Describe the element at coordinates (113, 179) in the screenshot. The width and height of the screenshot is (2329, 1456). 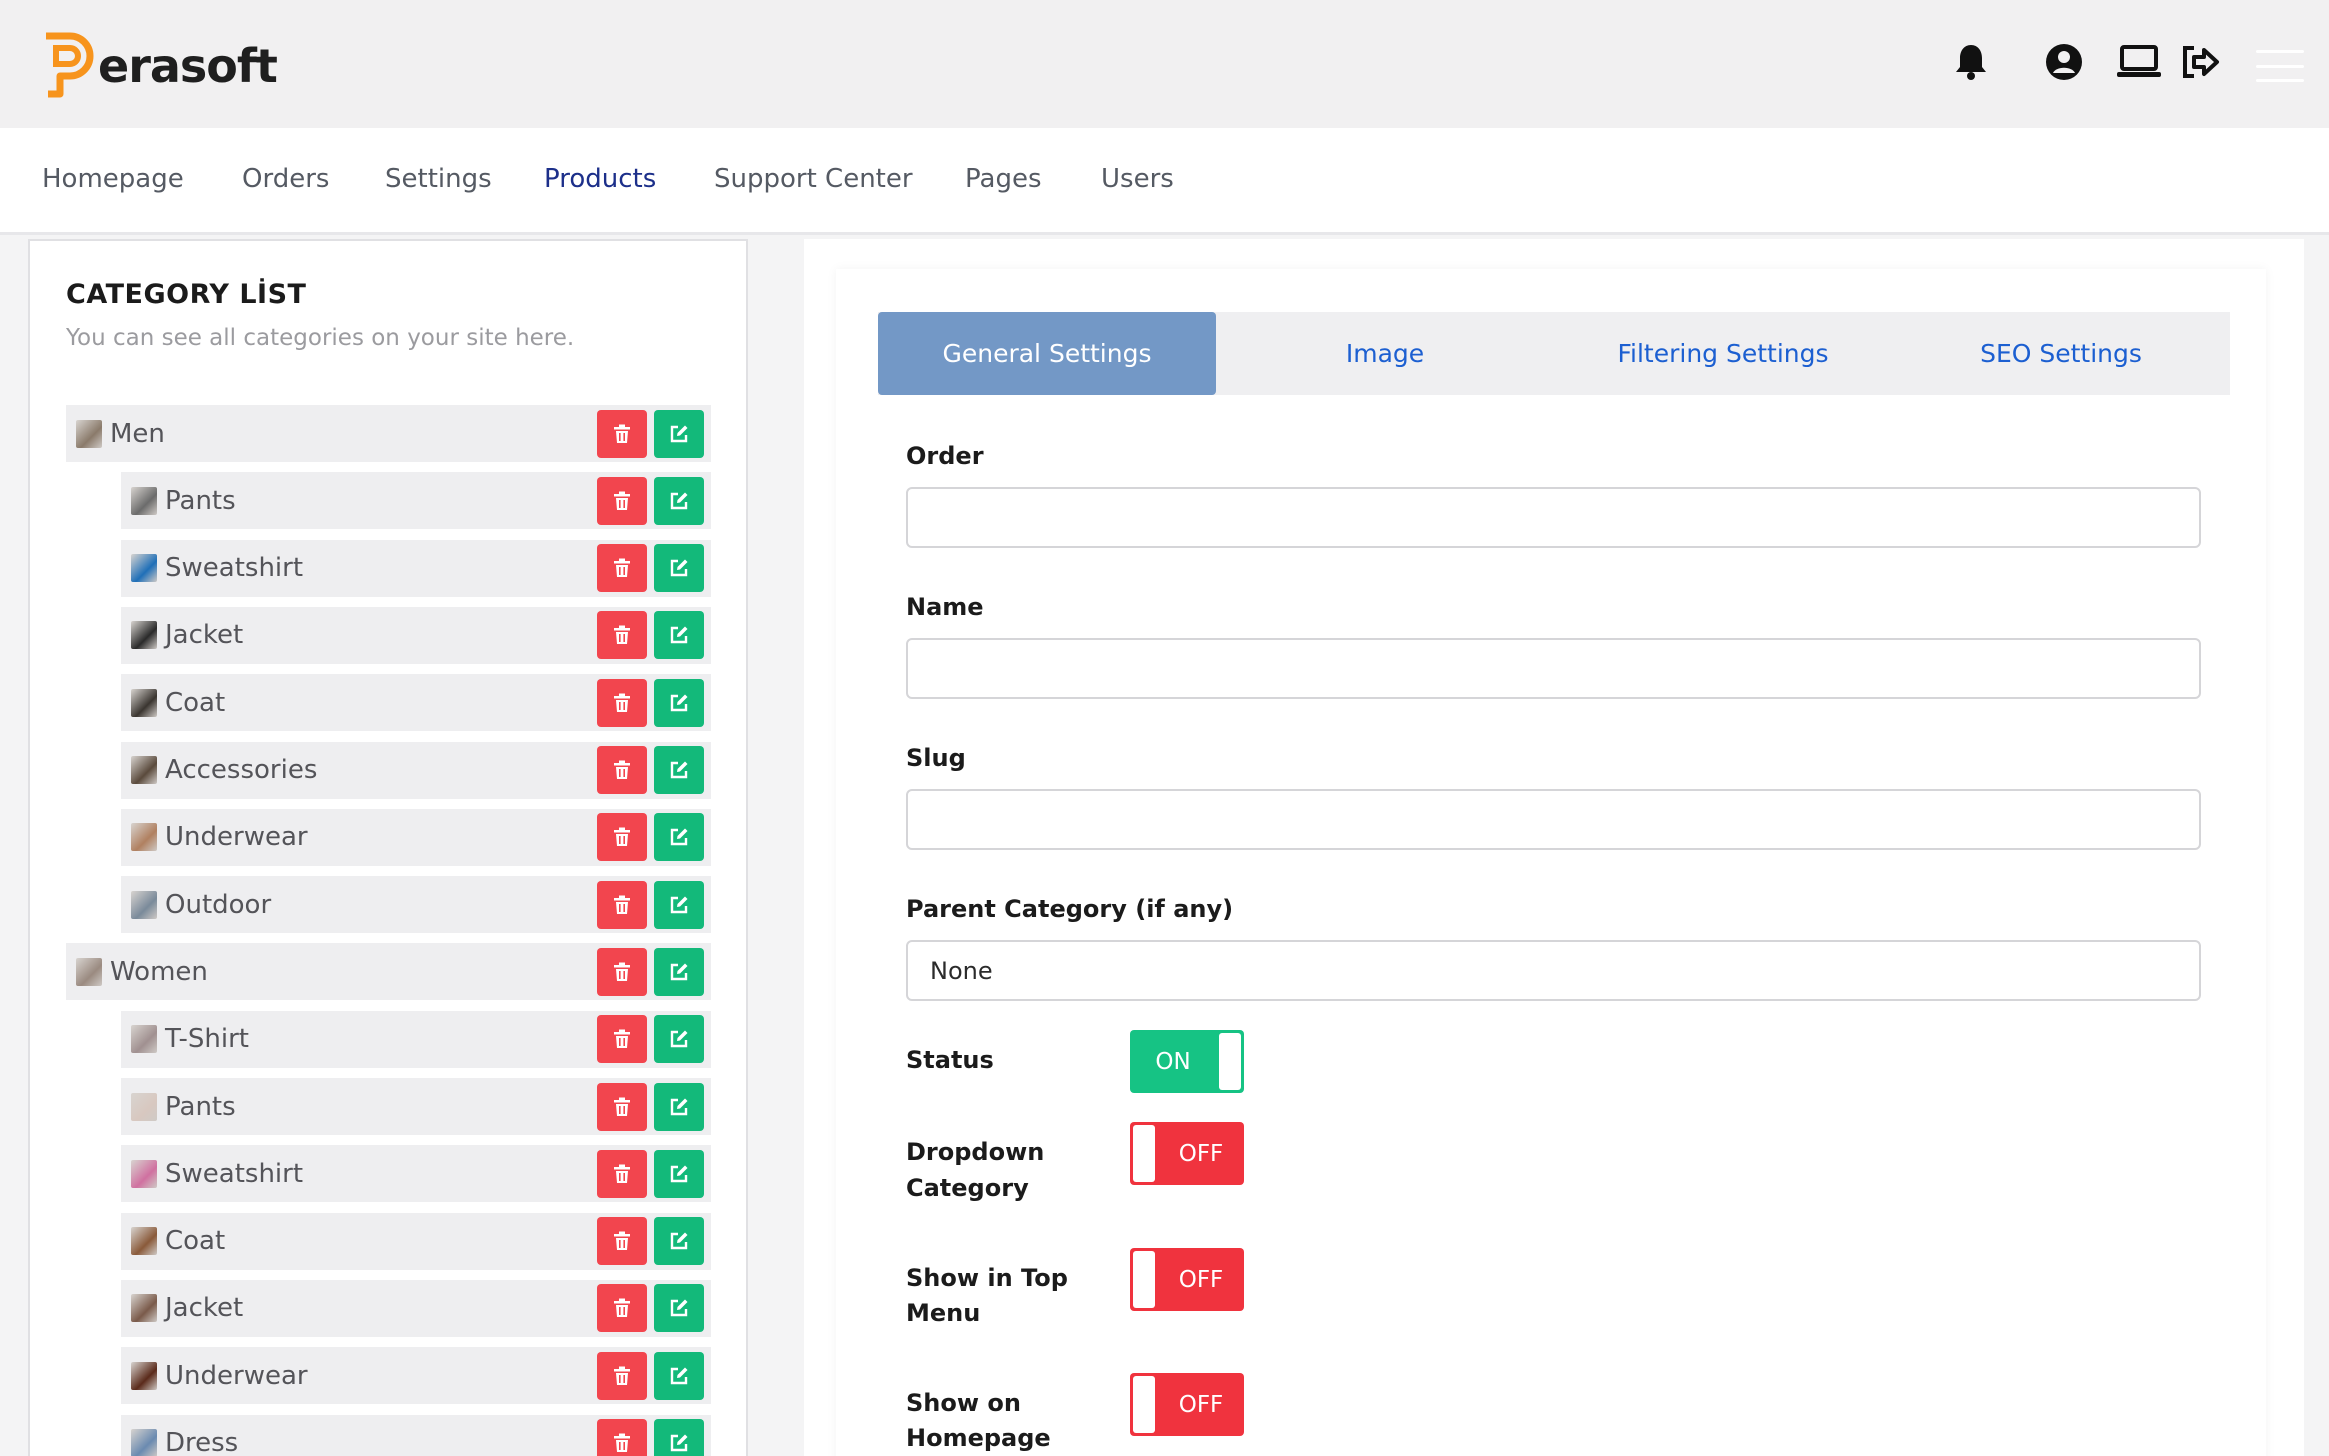
I see `nav-homepage: Homepage` at that location.